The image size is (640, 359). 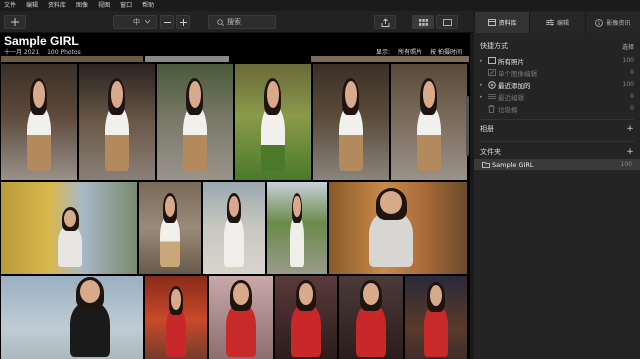 What do you see at coordinates (490, 152) in the screenshot?
I see `folders-title: 文件夹` at bounding box center [490, 152].